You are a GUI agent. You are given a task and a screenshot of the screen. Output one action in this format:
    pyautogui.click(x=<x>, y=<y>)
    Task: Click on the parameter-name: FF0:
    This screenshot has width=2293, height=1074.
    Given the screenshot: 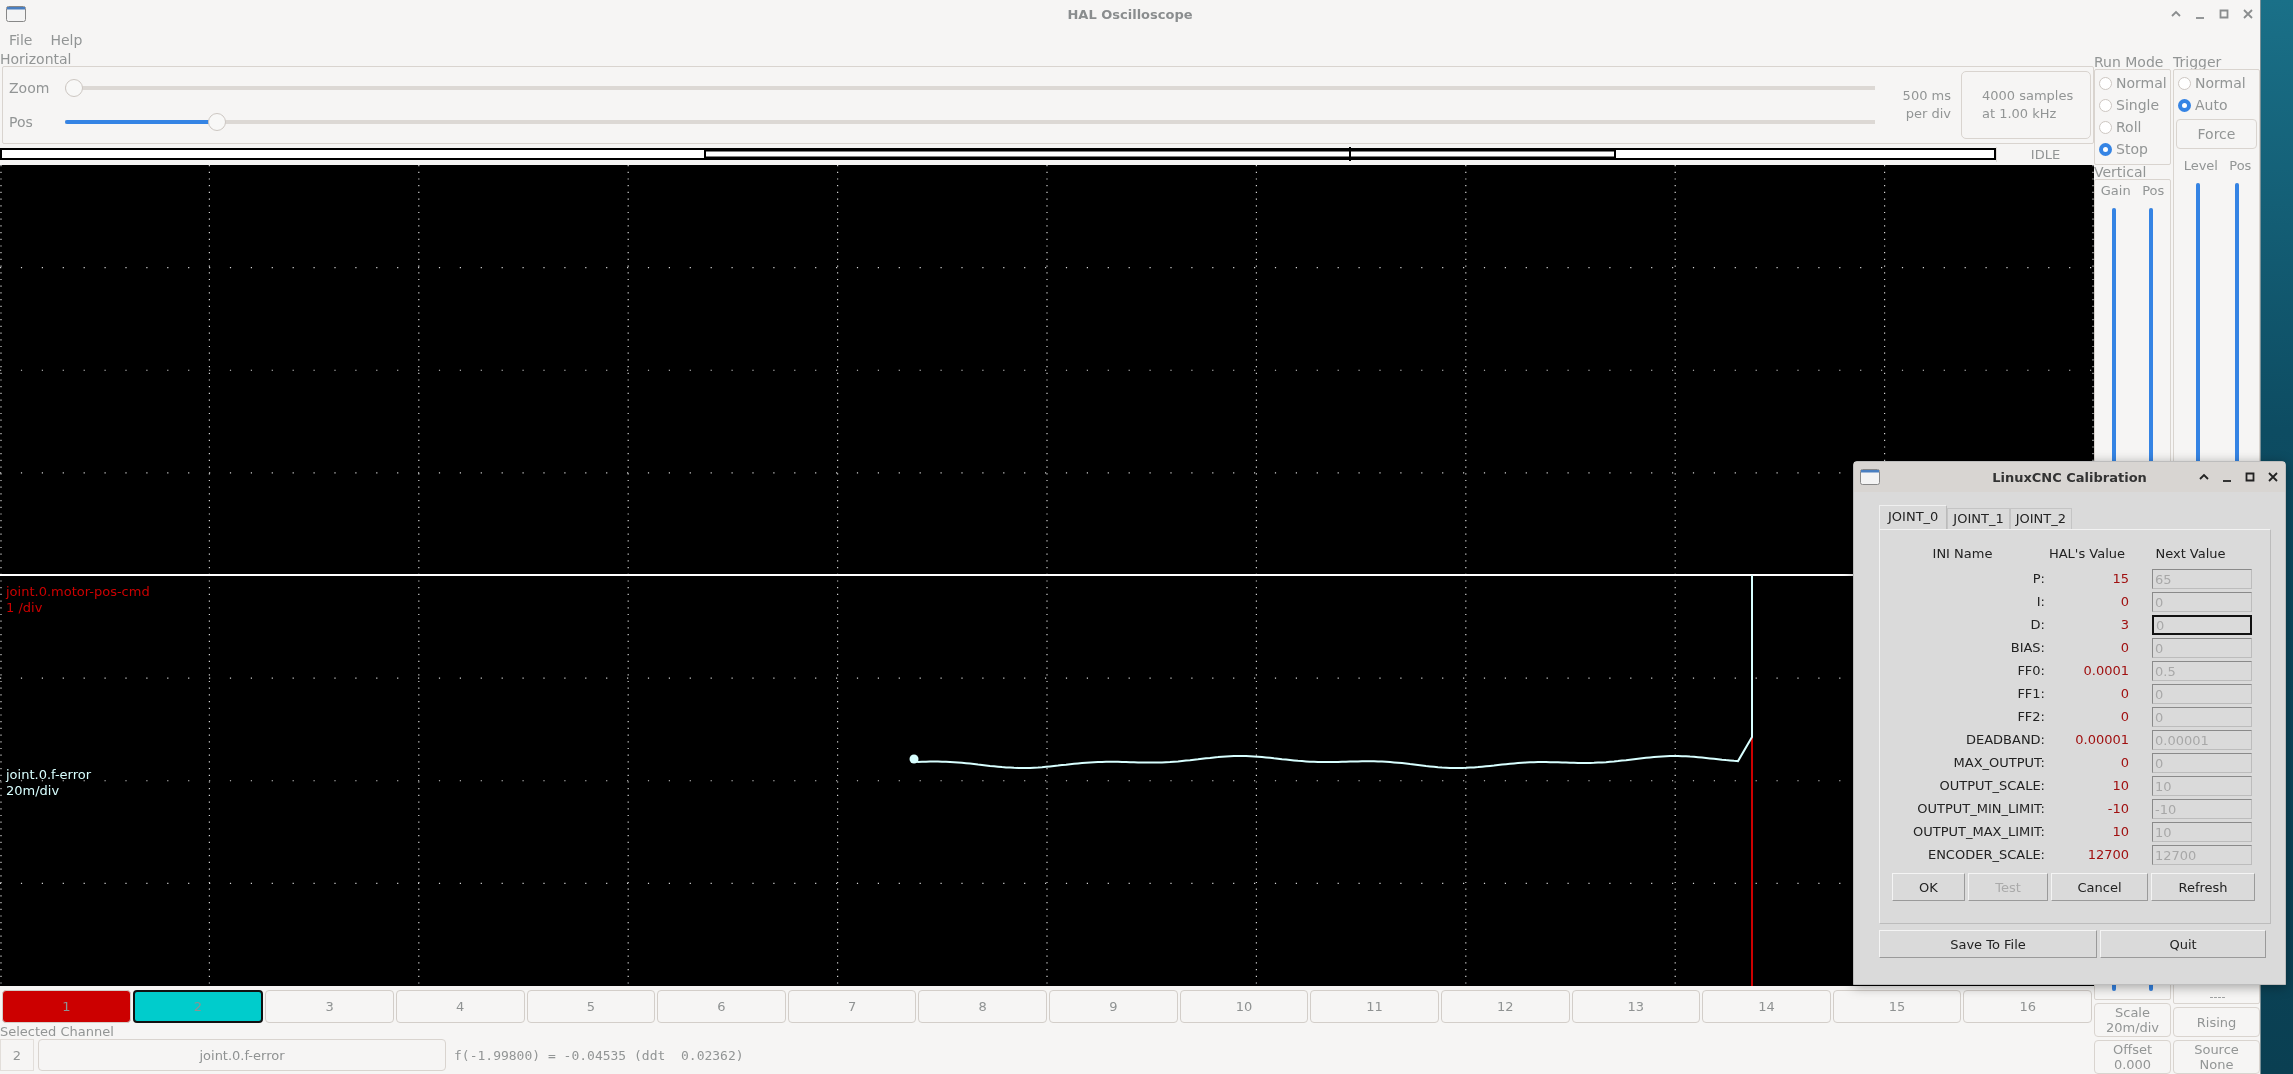 What is the action you would take?
    pyautogui.click(x=2030, y=671)
    